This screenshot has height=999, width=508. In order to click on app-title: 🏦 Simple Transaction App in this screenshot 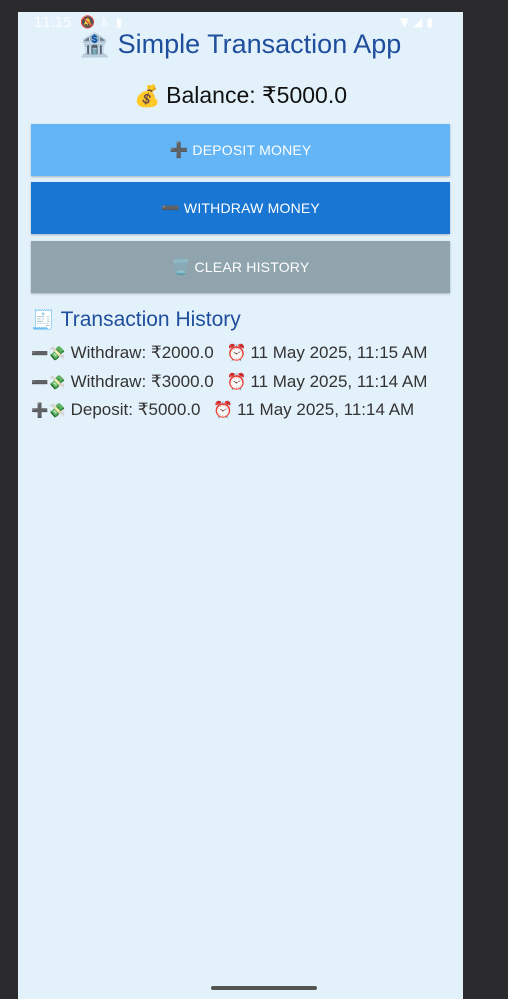, I will do `click(240, 44)`.